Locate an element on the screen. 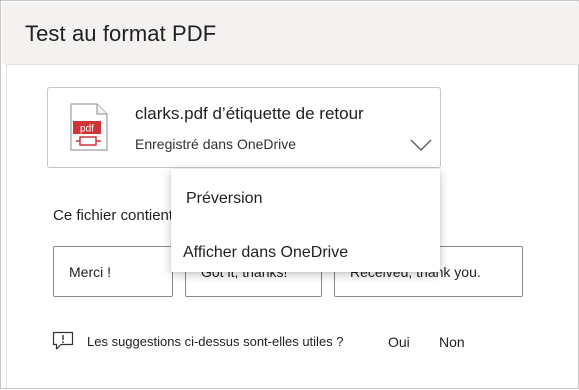 The height and width of the screenshot is (390, 579). feedback-no-link: Non is located at coordinates (452, 342).